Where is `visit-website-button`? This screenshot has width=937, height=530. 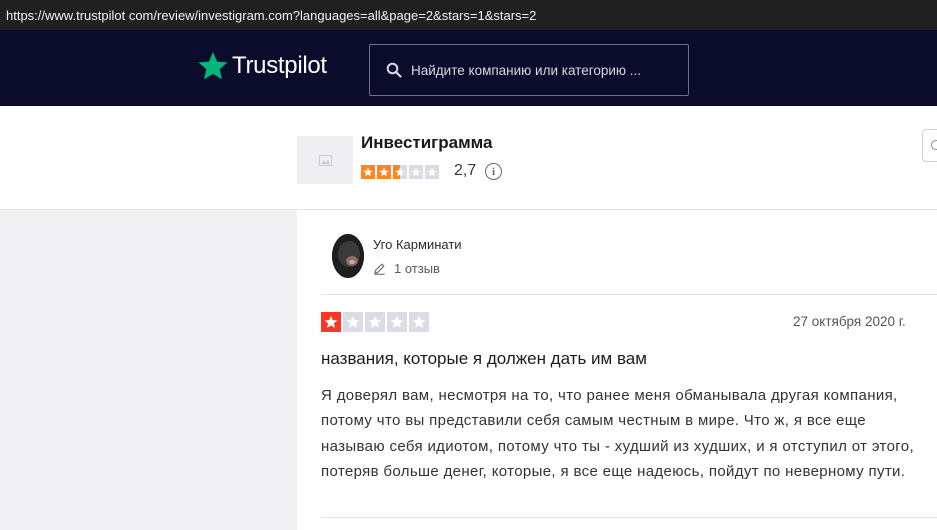 visit-website-button is located at coordinates (929, 145).